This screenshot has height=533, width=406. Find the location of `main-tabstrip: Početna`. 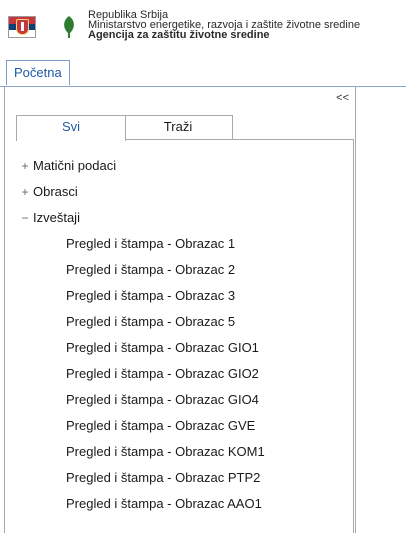

main-tabstrip: Početna is located at coordinates (203, 72).